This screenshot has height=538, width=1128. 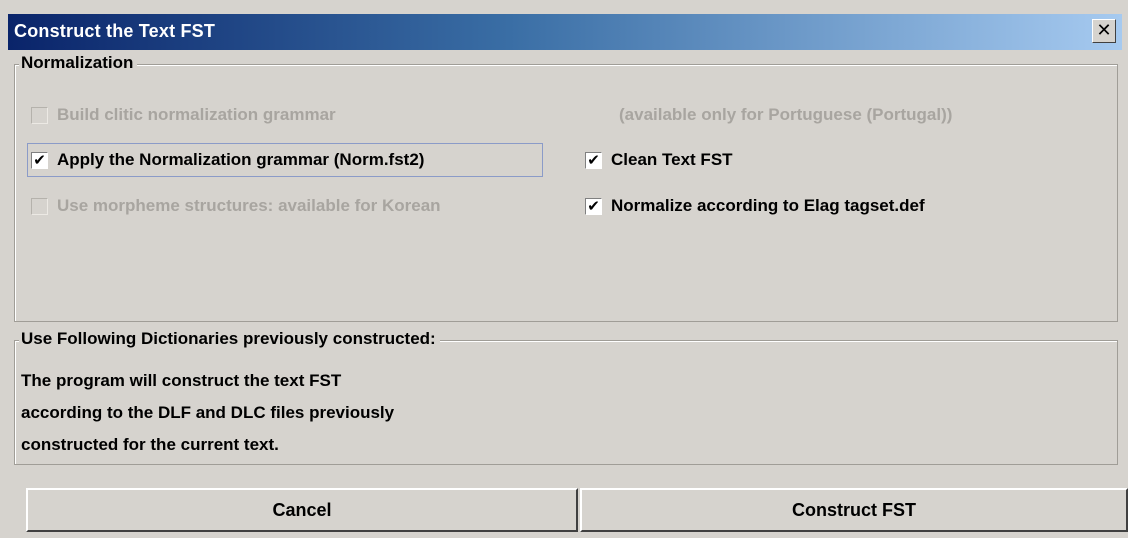 What do you see at coordinates (78, 63) in the screenshot?
I see `normalization-legend: Normalization` at bounding box center [78, 63].